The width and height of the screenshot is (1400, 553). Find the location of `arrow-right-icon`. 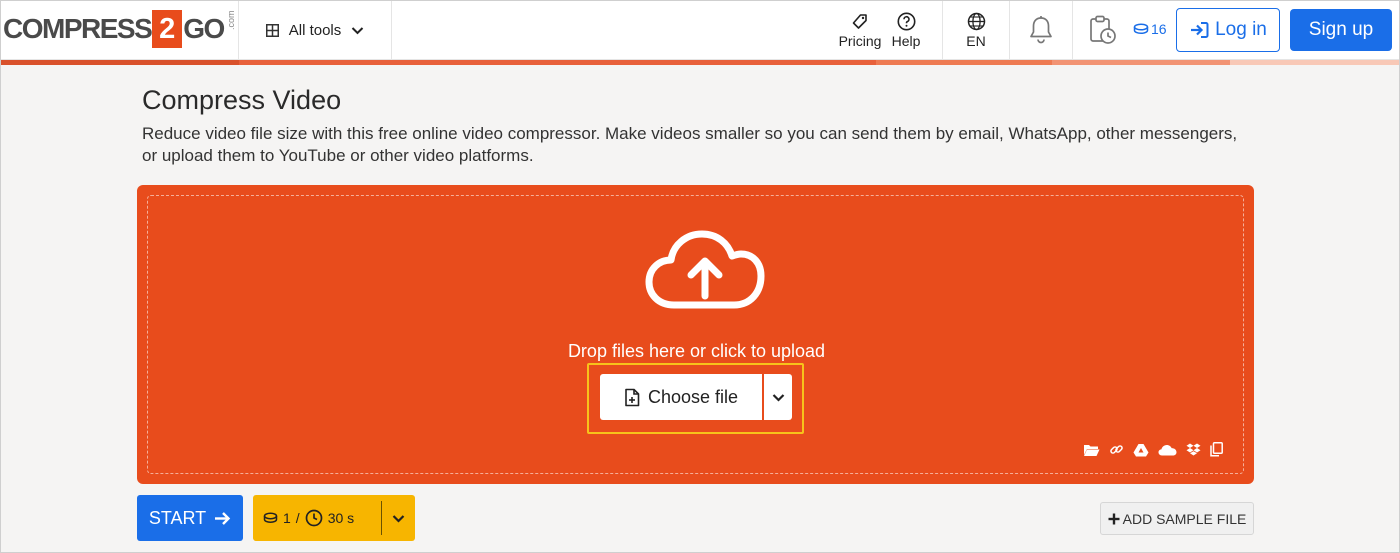

arrow-right-icon is located at coordinates (223, 518).